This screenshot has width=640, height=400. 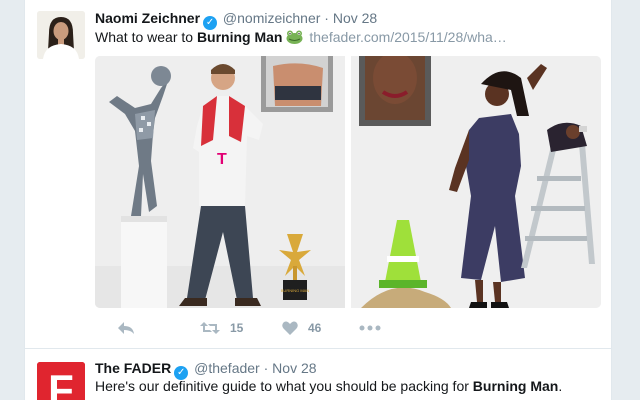 I want to click on tweet-actions: 15 46, so click(x=245, y=328).